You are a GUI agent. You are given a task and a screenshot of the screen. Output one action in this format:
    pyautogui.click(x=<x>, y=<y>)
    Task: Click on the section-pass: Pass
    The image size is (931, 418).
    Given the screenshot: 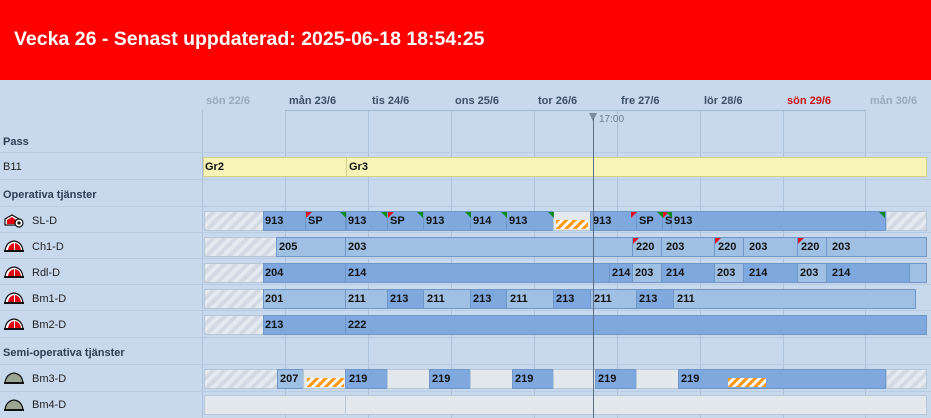 What is the action you would take?
    pyautogui.click(x=16, y=142)
    